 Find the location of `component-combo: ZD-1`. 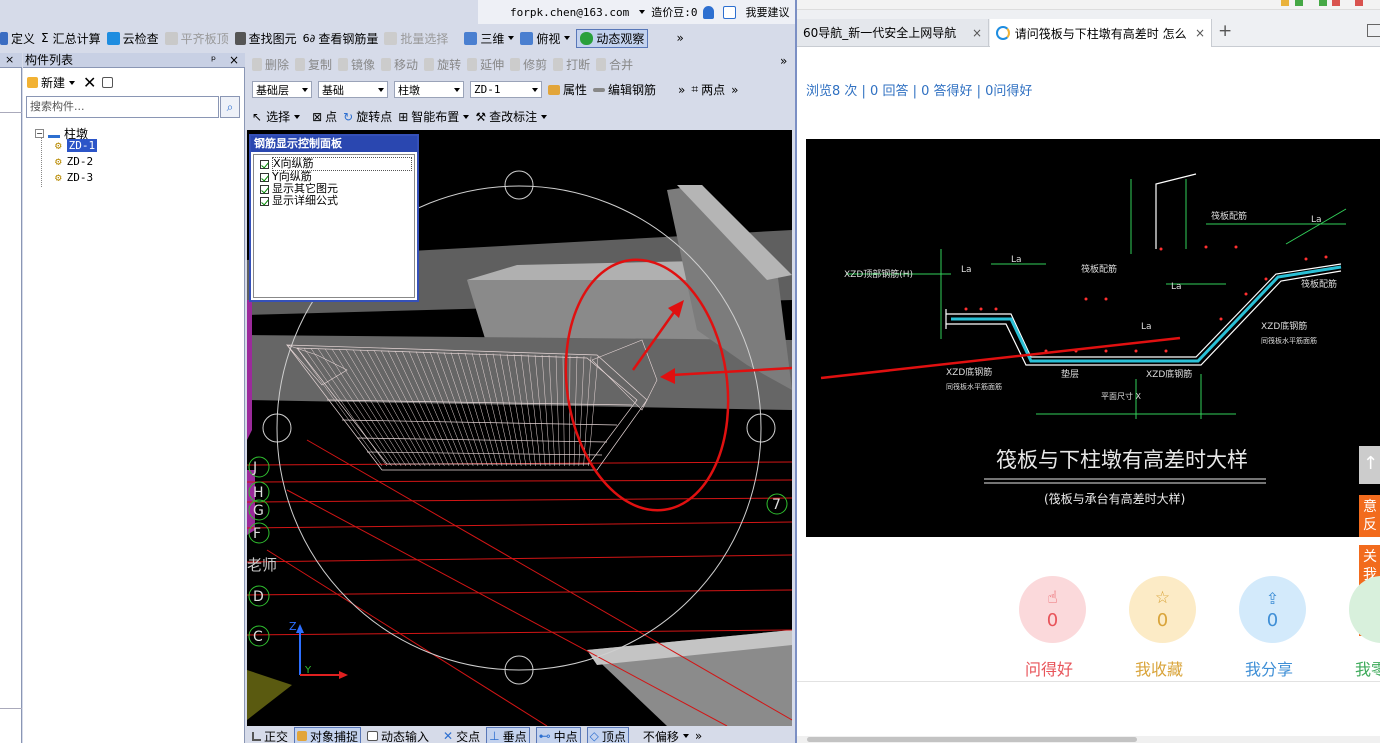

component-combo: ZD-1 is located at coordinates (506, 89).